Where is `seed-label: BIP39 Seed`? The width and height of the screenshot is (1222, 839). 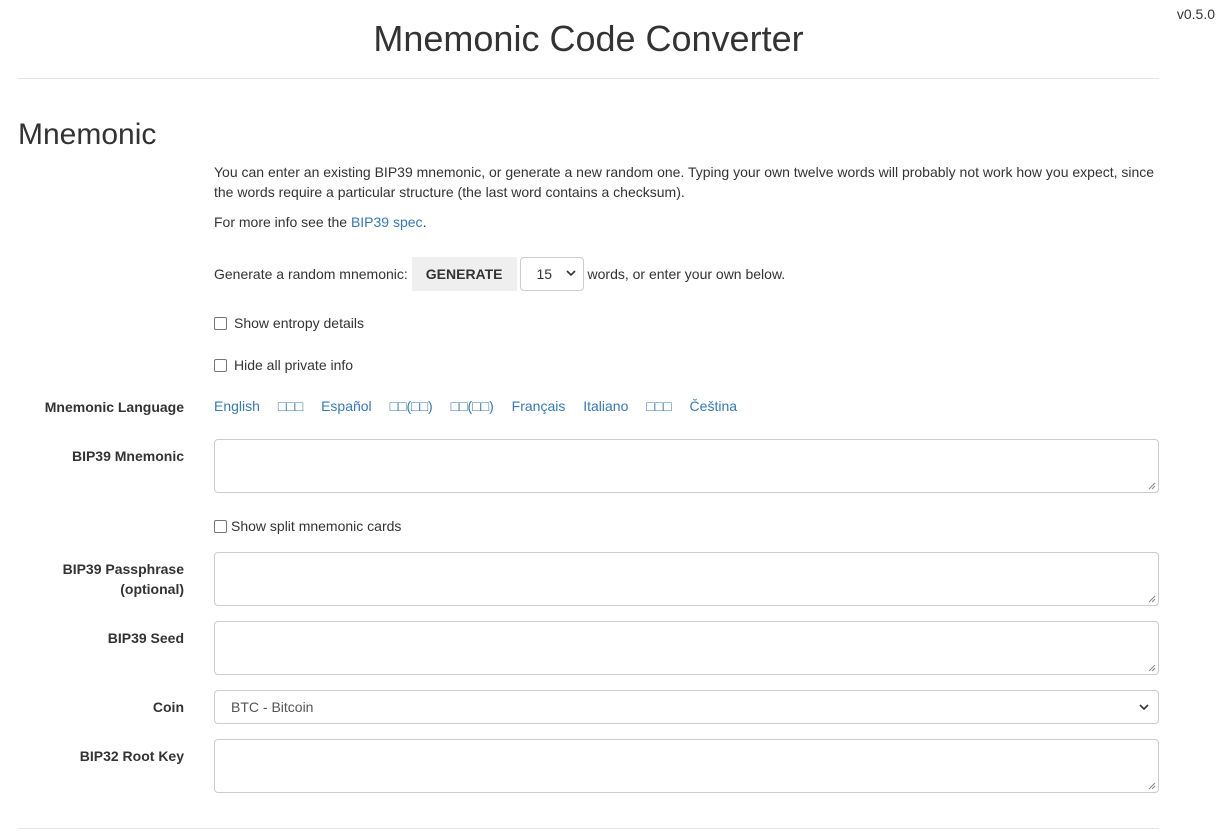
seed-label: BIP39 Seed is located at coordinates (145, 638).